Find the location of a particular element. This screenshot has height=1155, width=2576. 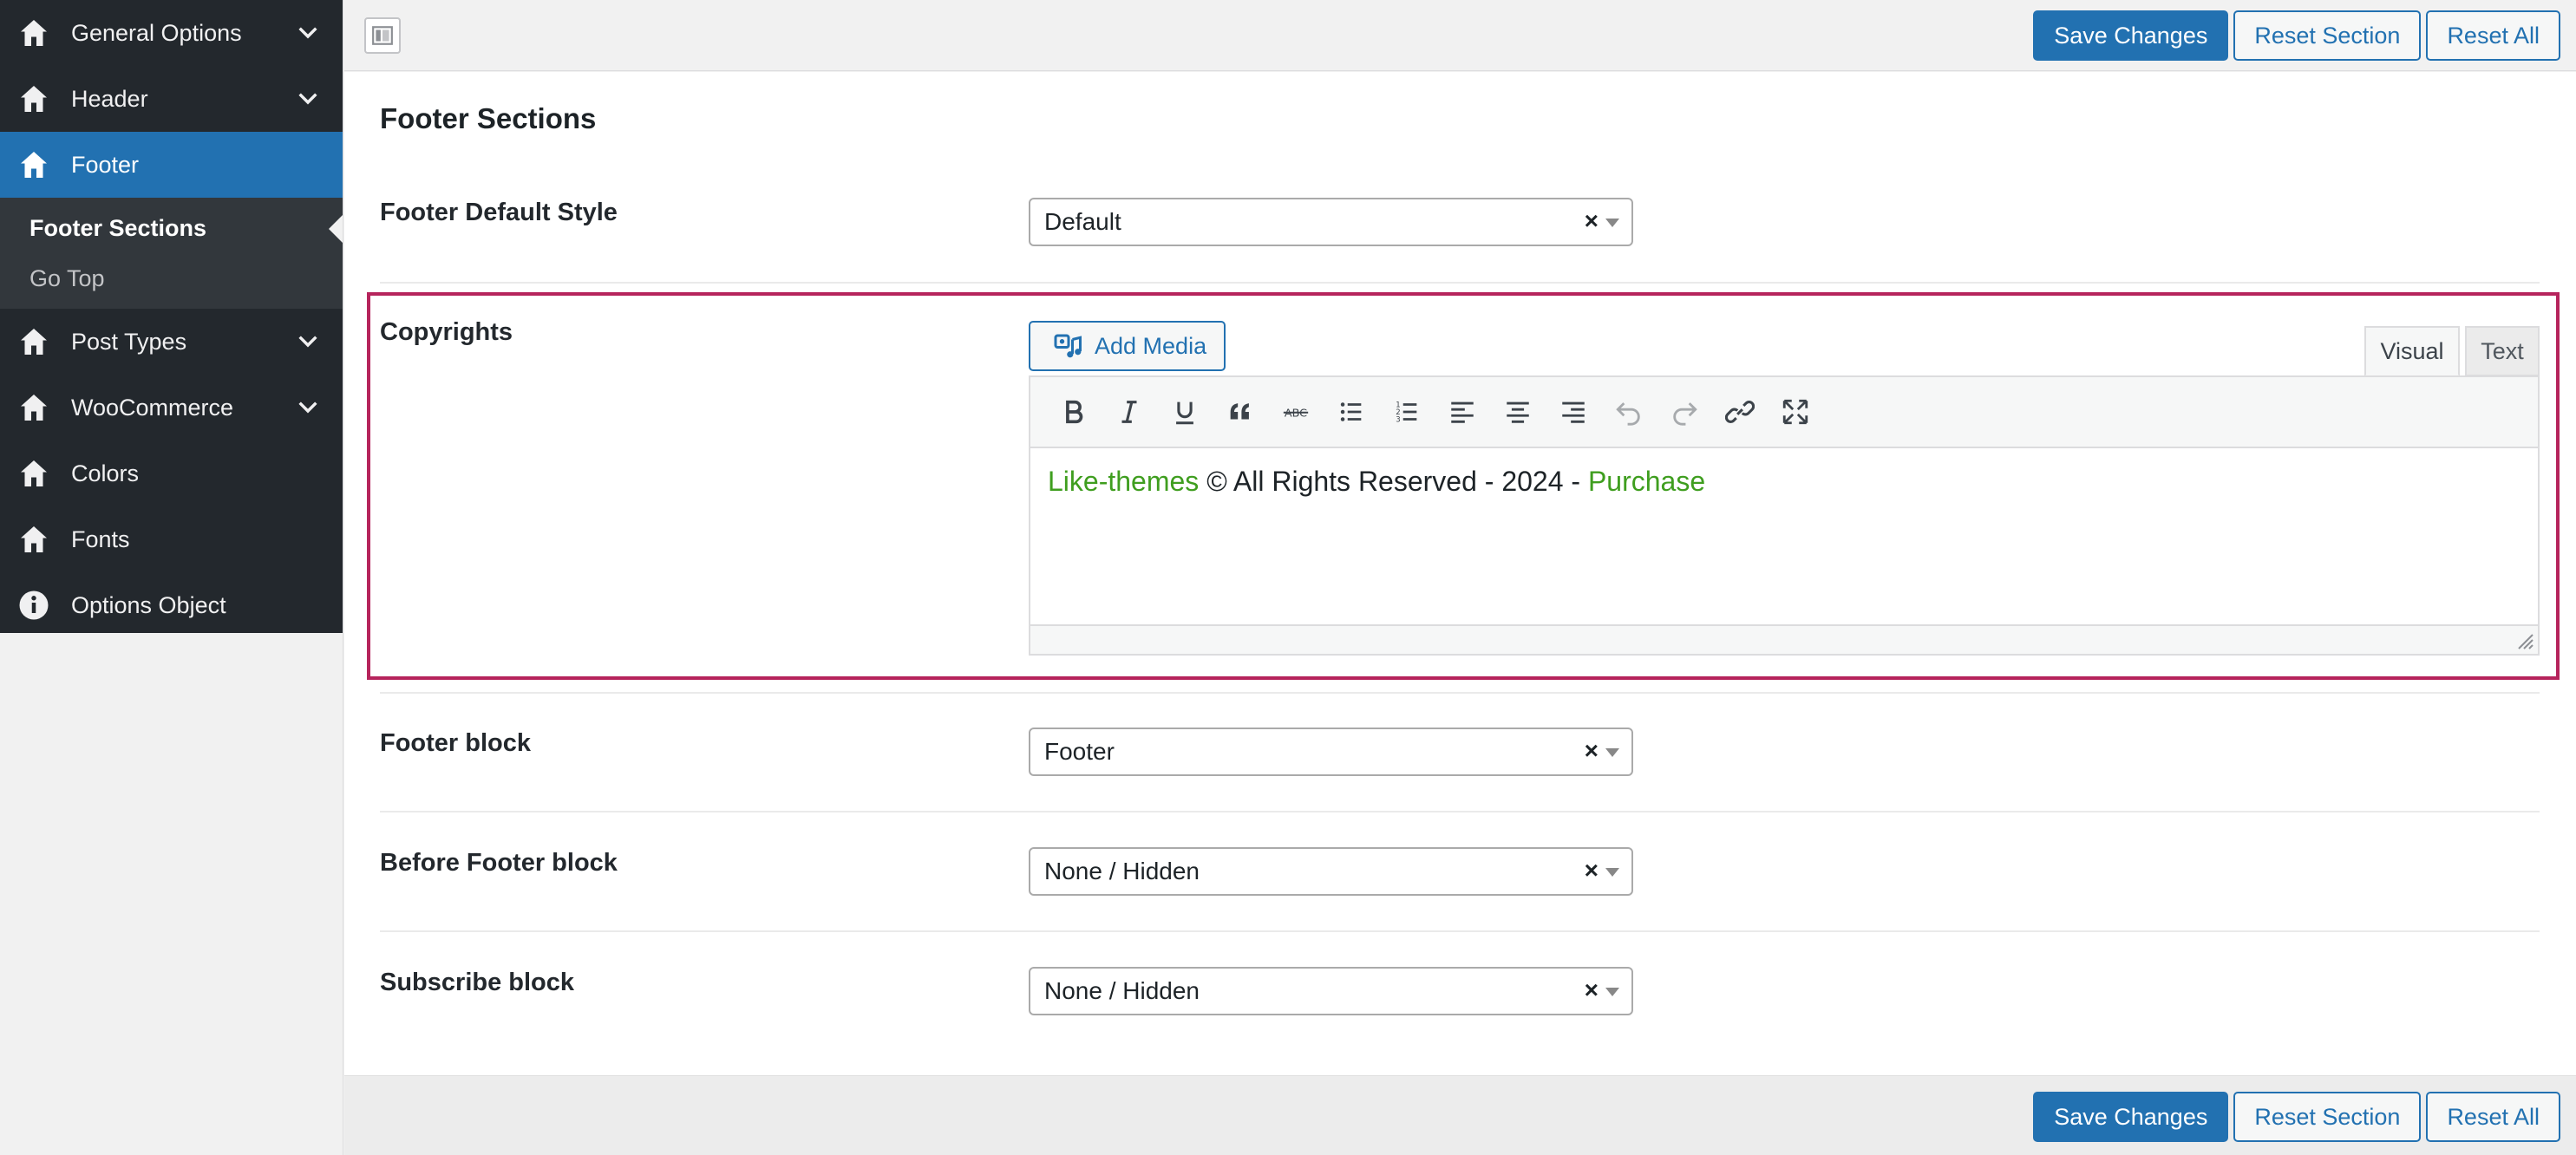

align-right-button is located at coordinates (1573, 412).